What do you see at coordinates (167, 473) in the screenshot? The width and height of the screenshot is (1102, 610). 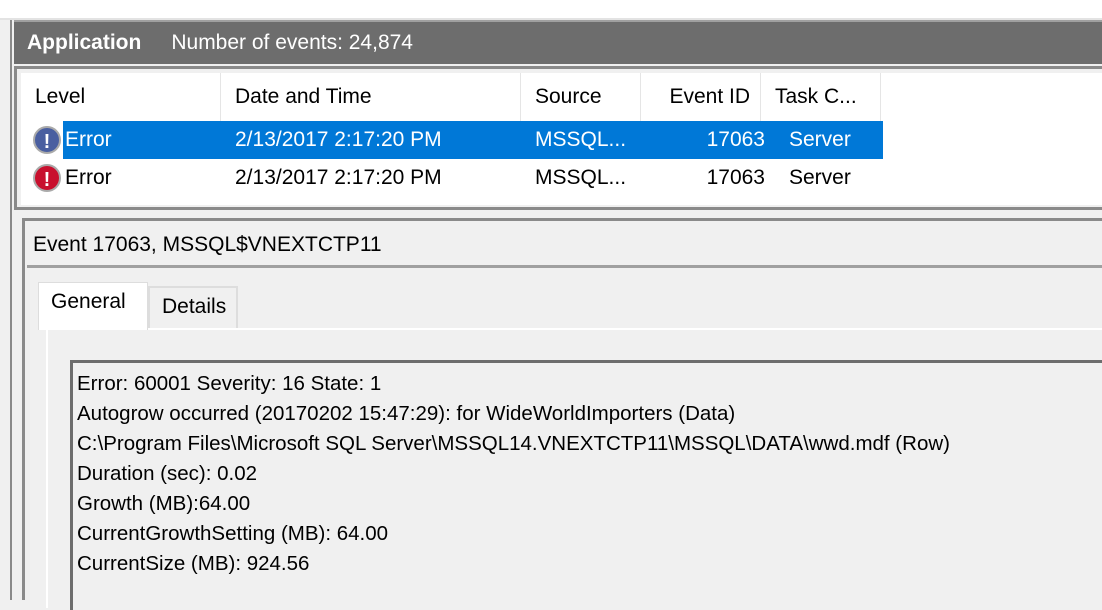 I see `message-line: Duration (sec): 0.02` at bounding box center [167, 473].